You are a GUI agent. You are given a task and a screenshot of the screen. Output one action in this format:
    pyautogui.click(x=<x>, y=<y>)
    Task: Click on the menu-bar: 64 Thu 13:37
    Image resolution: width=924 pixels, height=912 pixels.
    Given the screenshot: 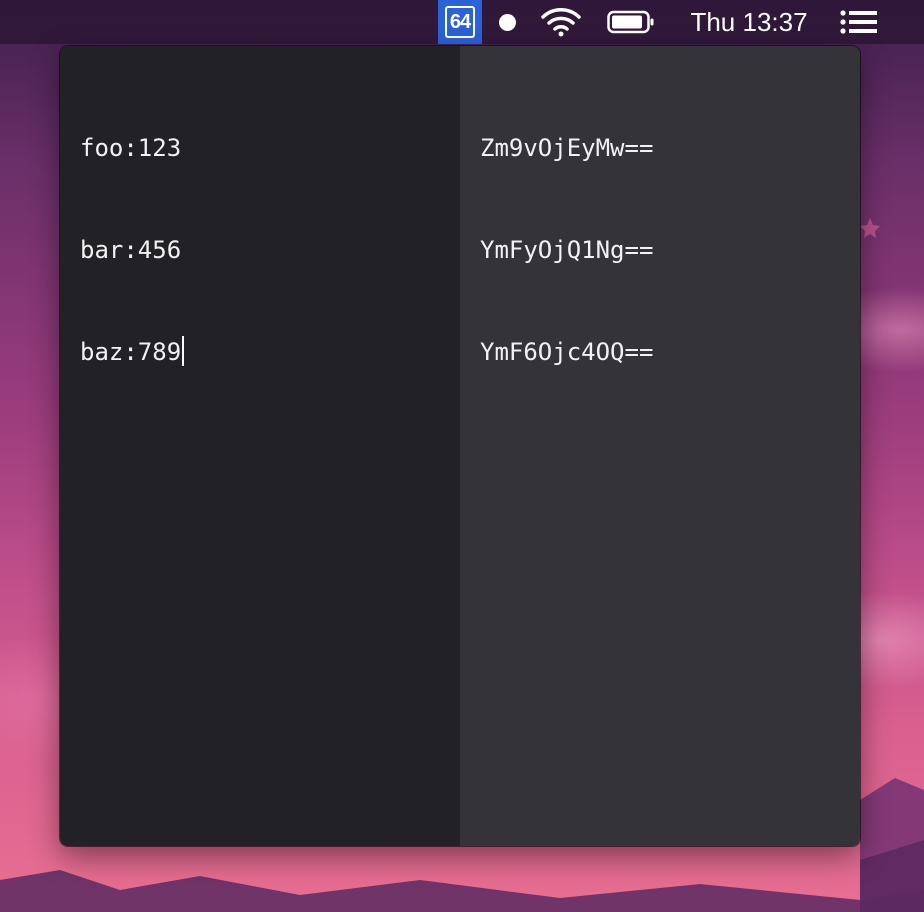 What is the action you would take?
    pyautogui.click(x=462, y=22)
    